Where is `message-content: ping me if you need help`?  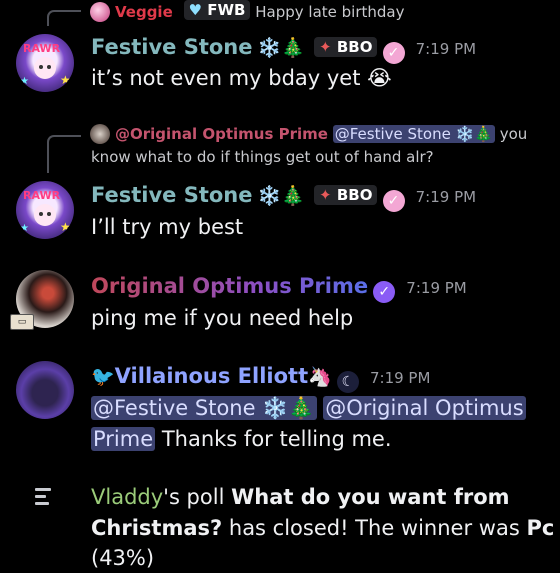 message-content: ping me if you need help is located at coordinates (222, 318).